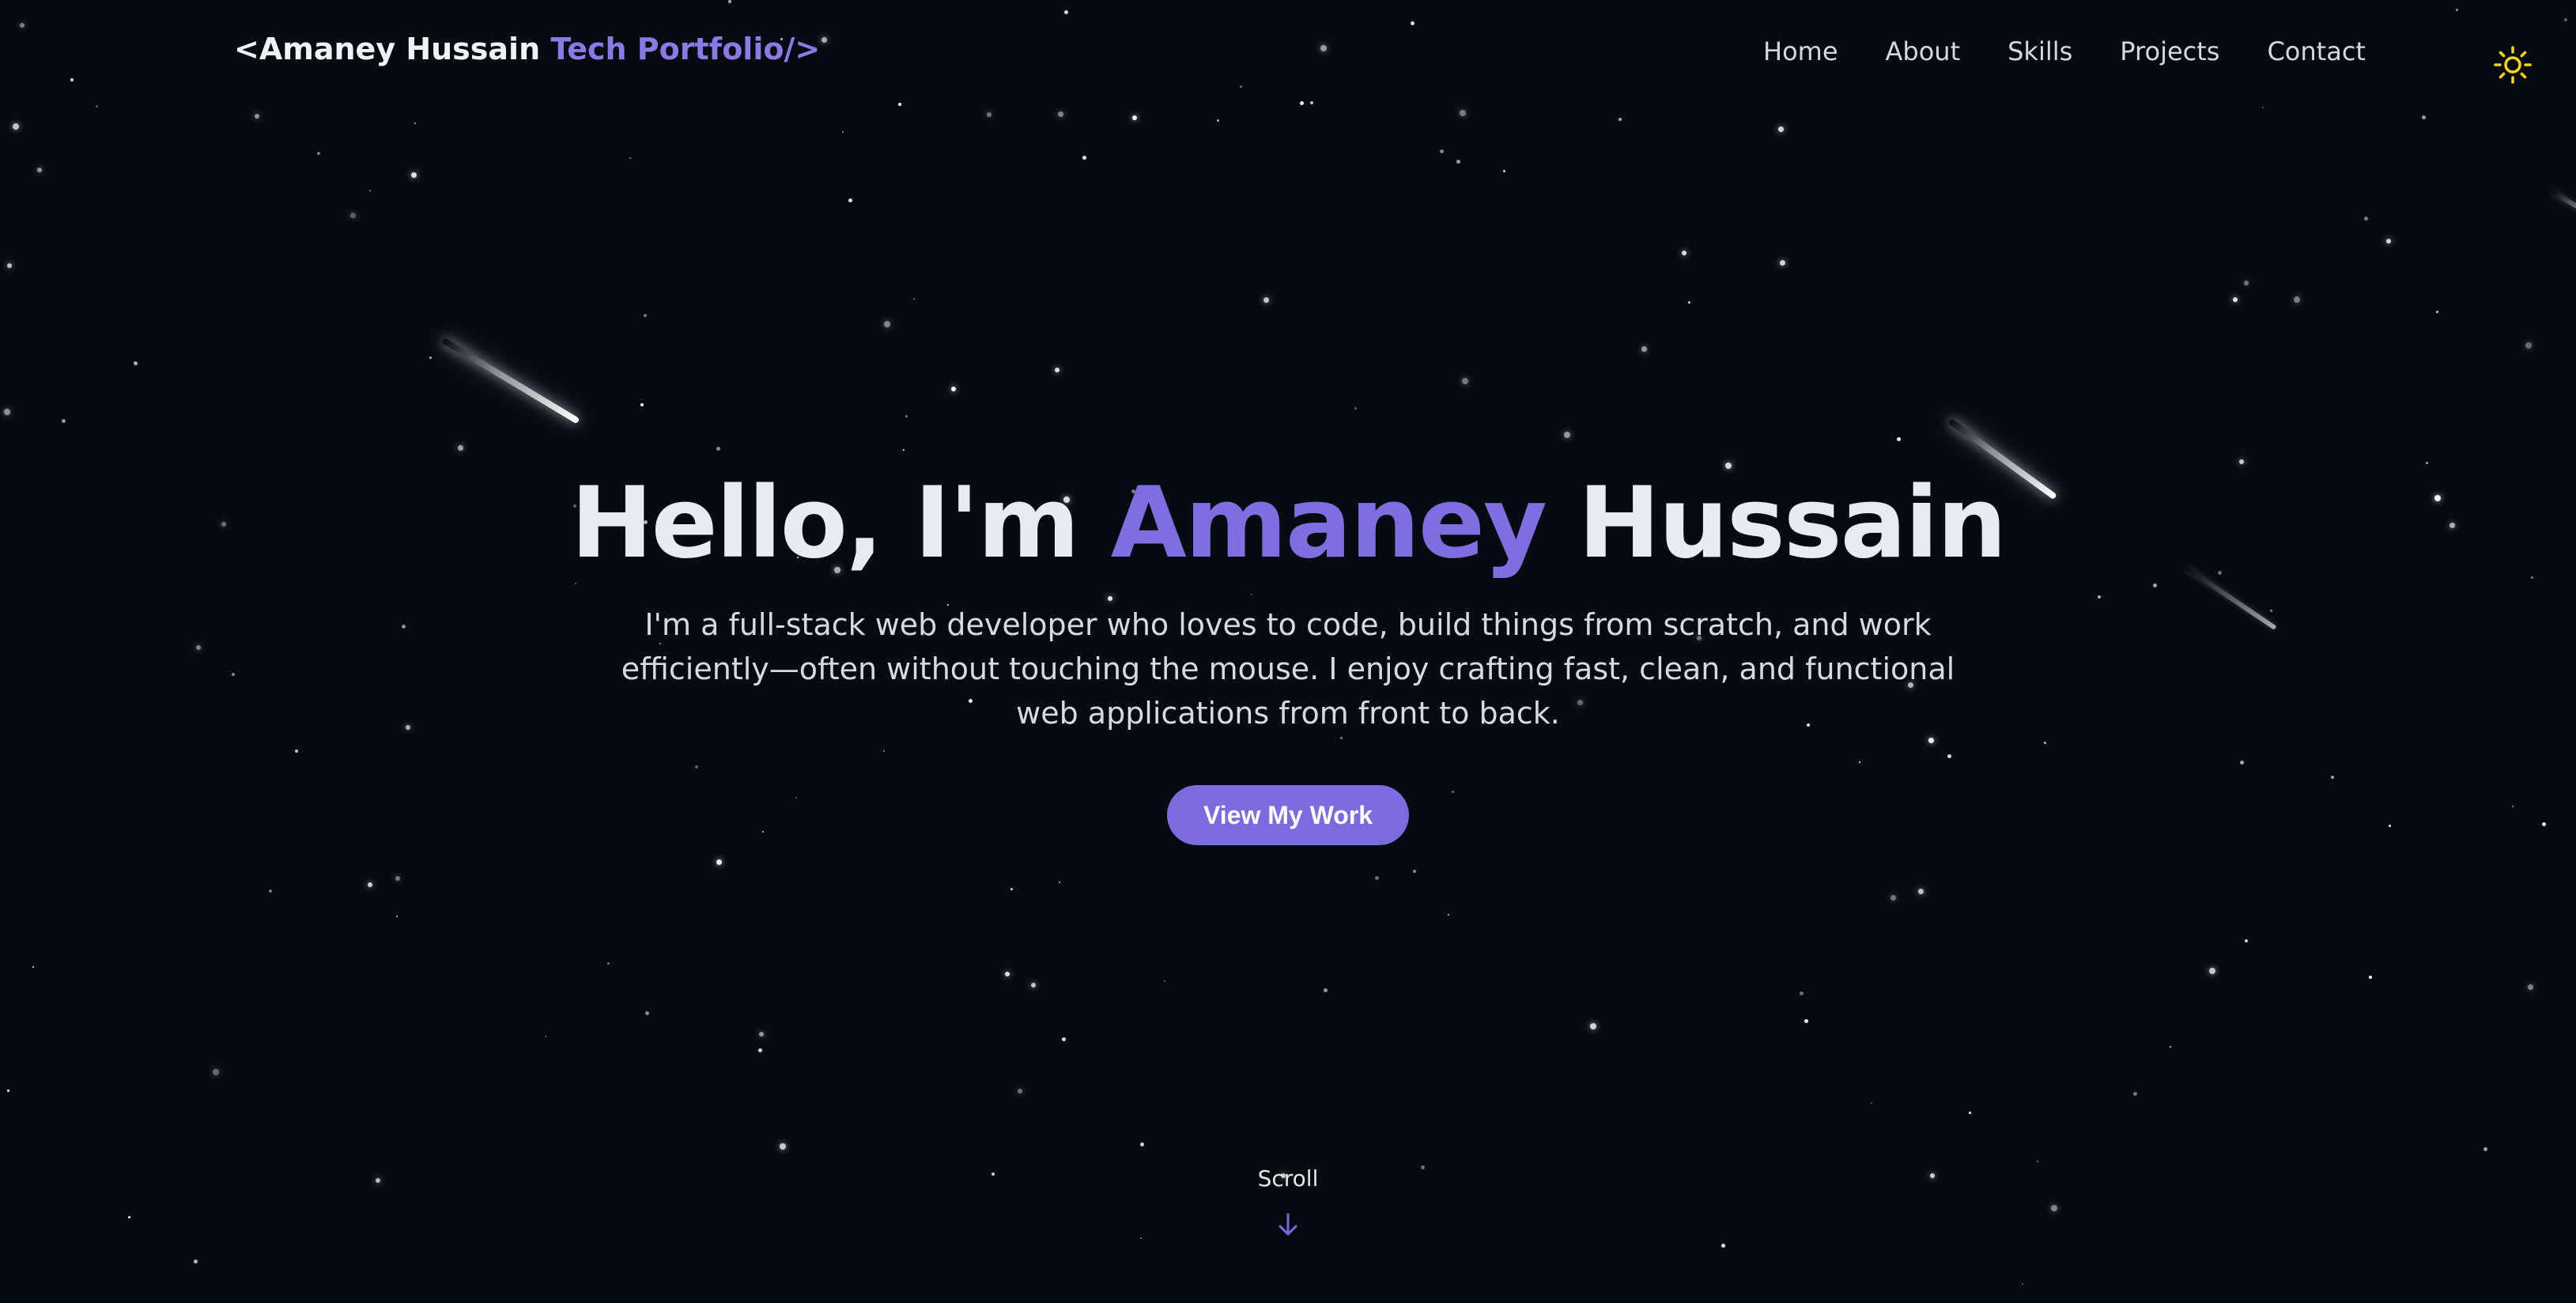 Image resolution: width=2576 pixels, height=1303 pixels. What do you see at coordinates (1288, 523) in the screenshot?
I see `hero-title: Hello, I'm Amaney Hussain` at bounding box center [1288, 523].